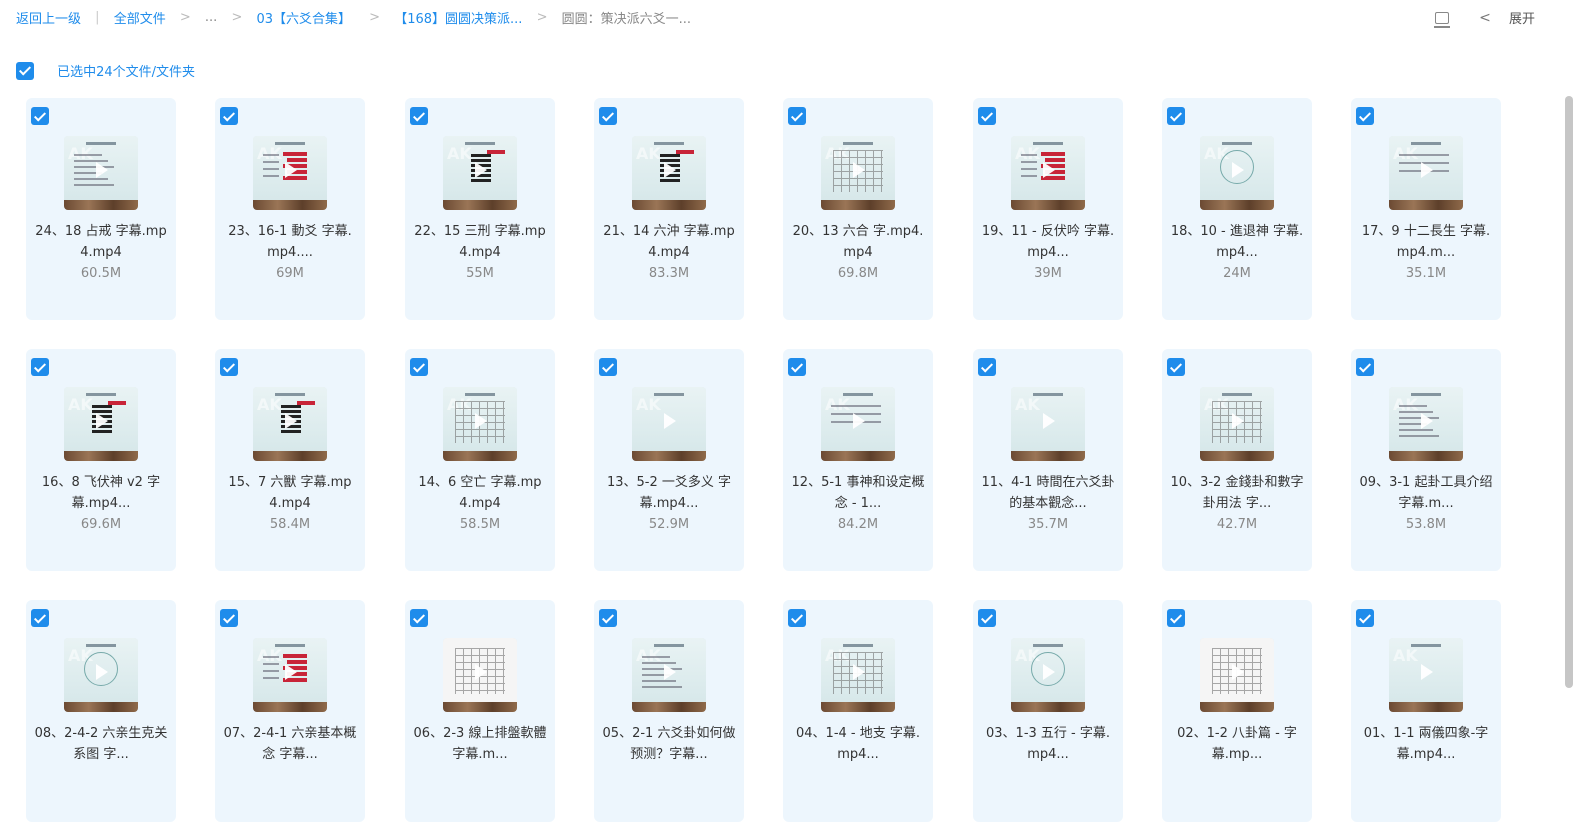  What do you see at coordinates (303, 17) in the screenshot?
I see `breadcrumb-folder-1: 03【六爻合集】` at bounding box center [303, 17].